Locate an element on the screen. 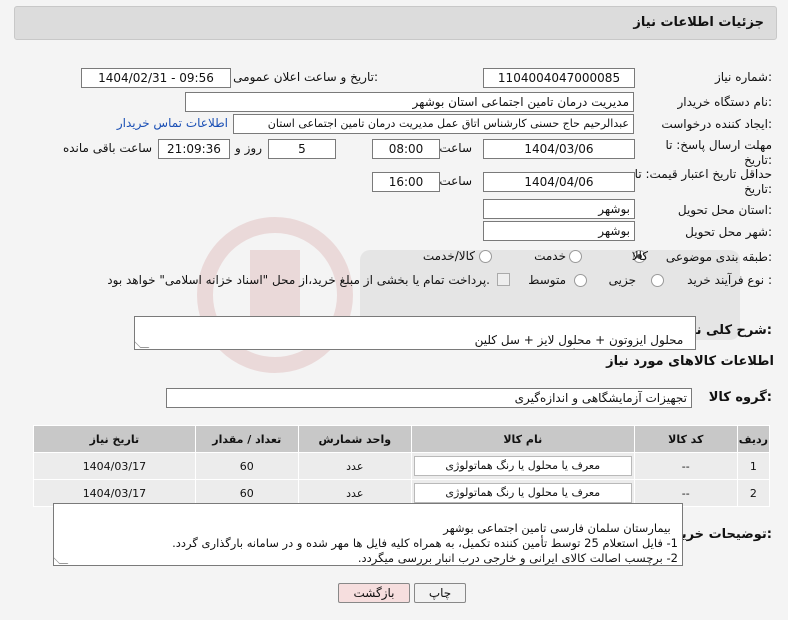  col-code: کد کالا is located at coordinates (685, 439).